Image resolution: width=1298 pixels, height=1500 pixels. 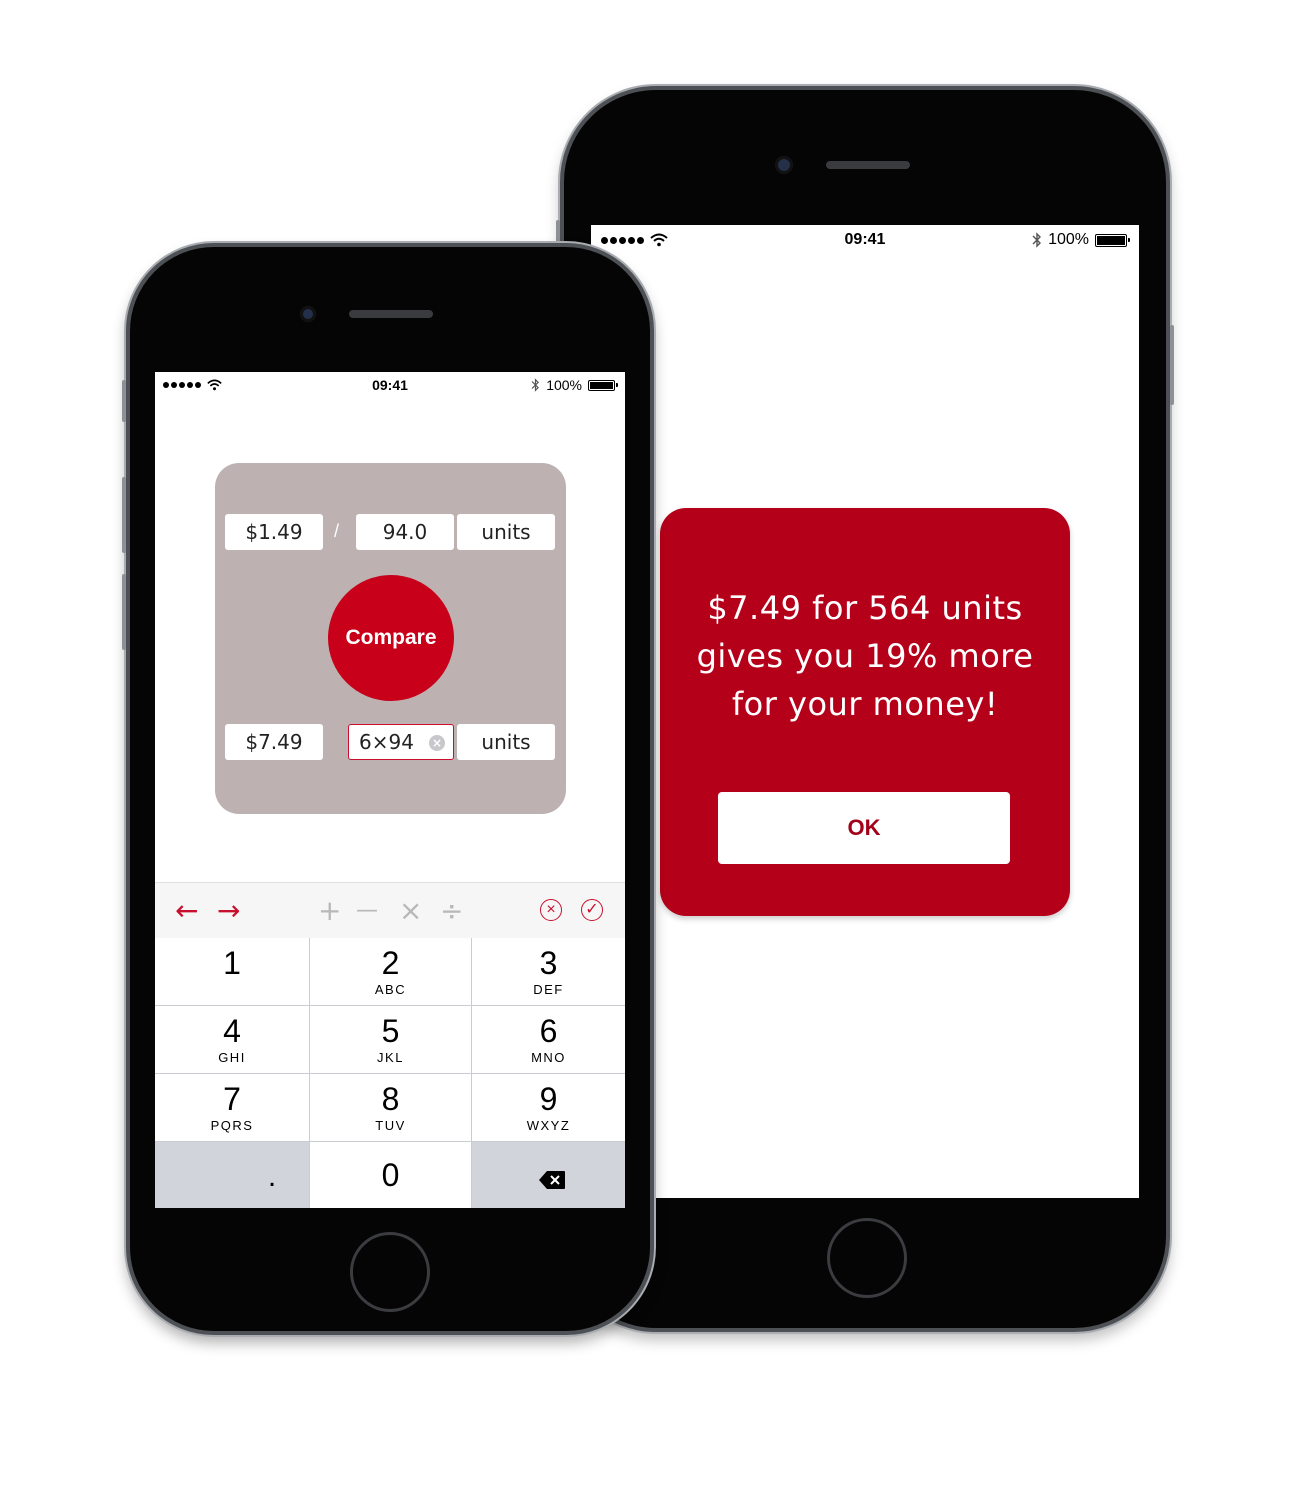 I want to click on mute-switch, so click(x=124, y=401).